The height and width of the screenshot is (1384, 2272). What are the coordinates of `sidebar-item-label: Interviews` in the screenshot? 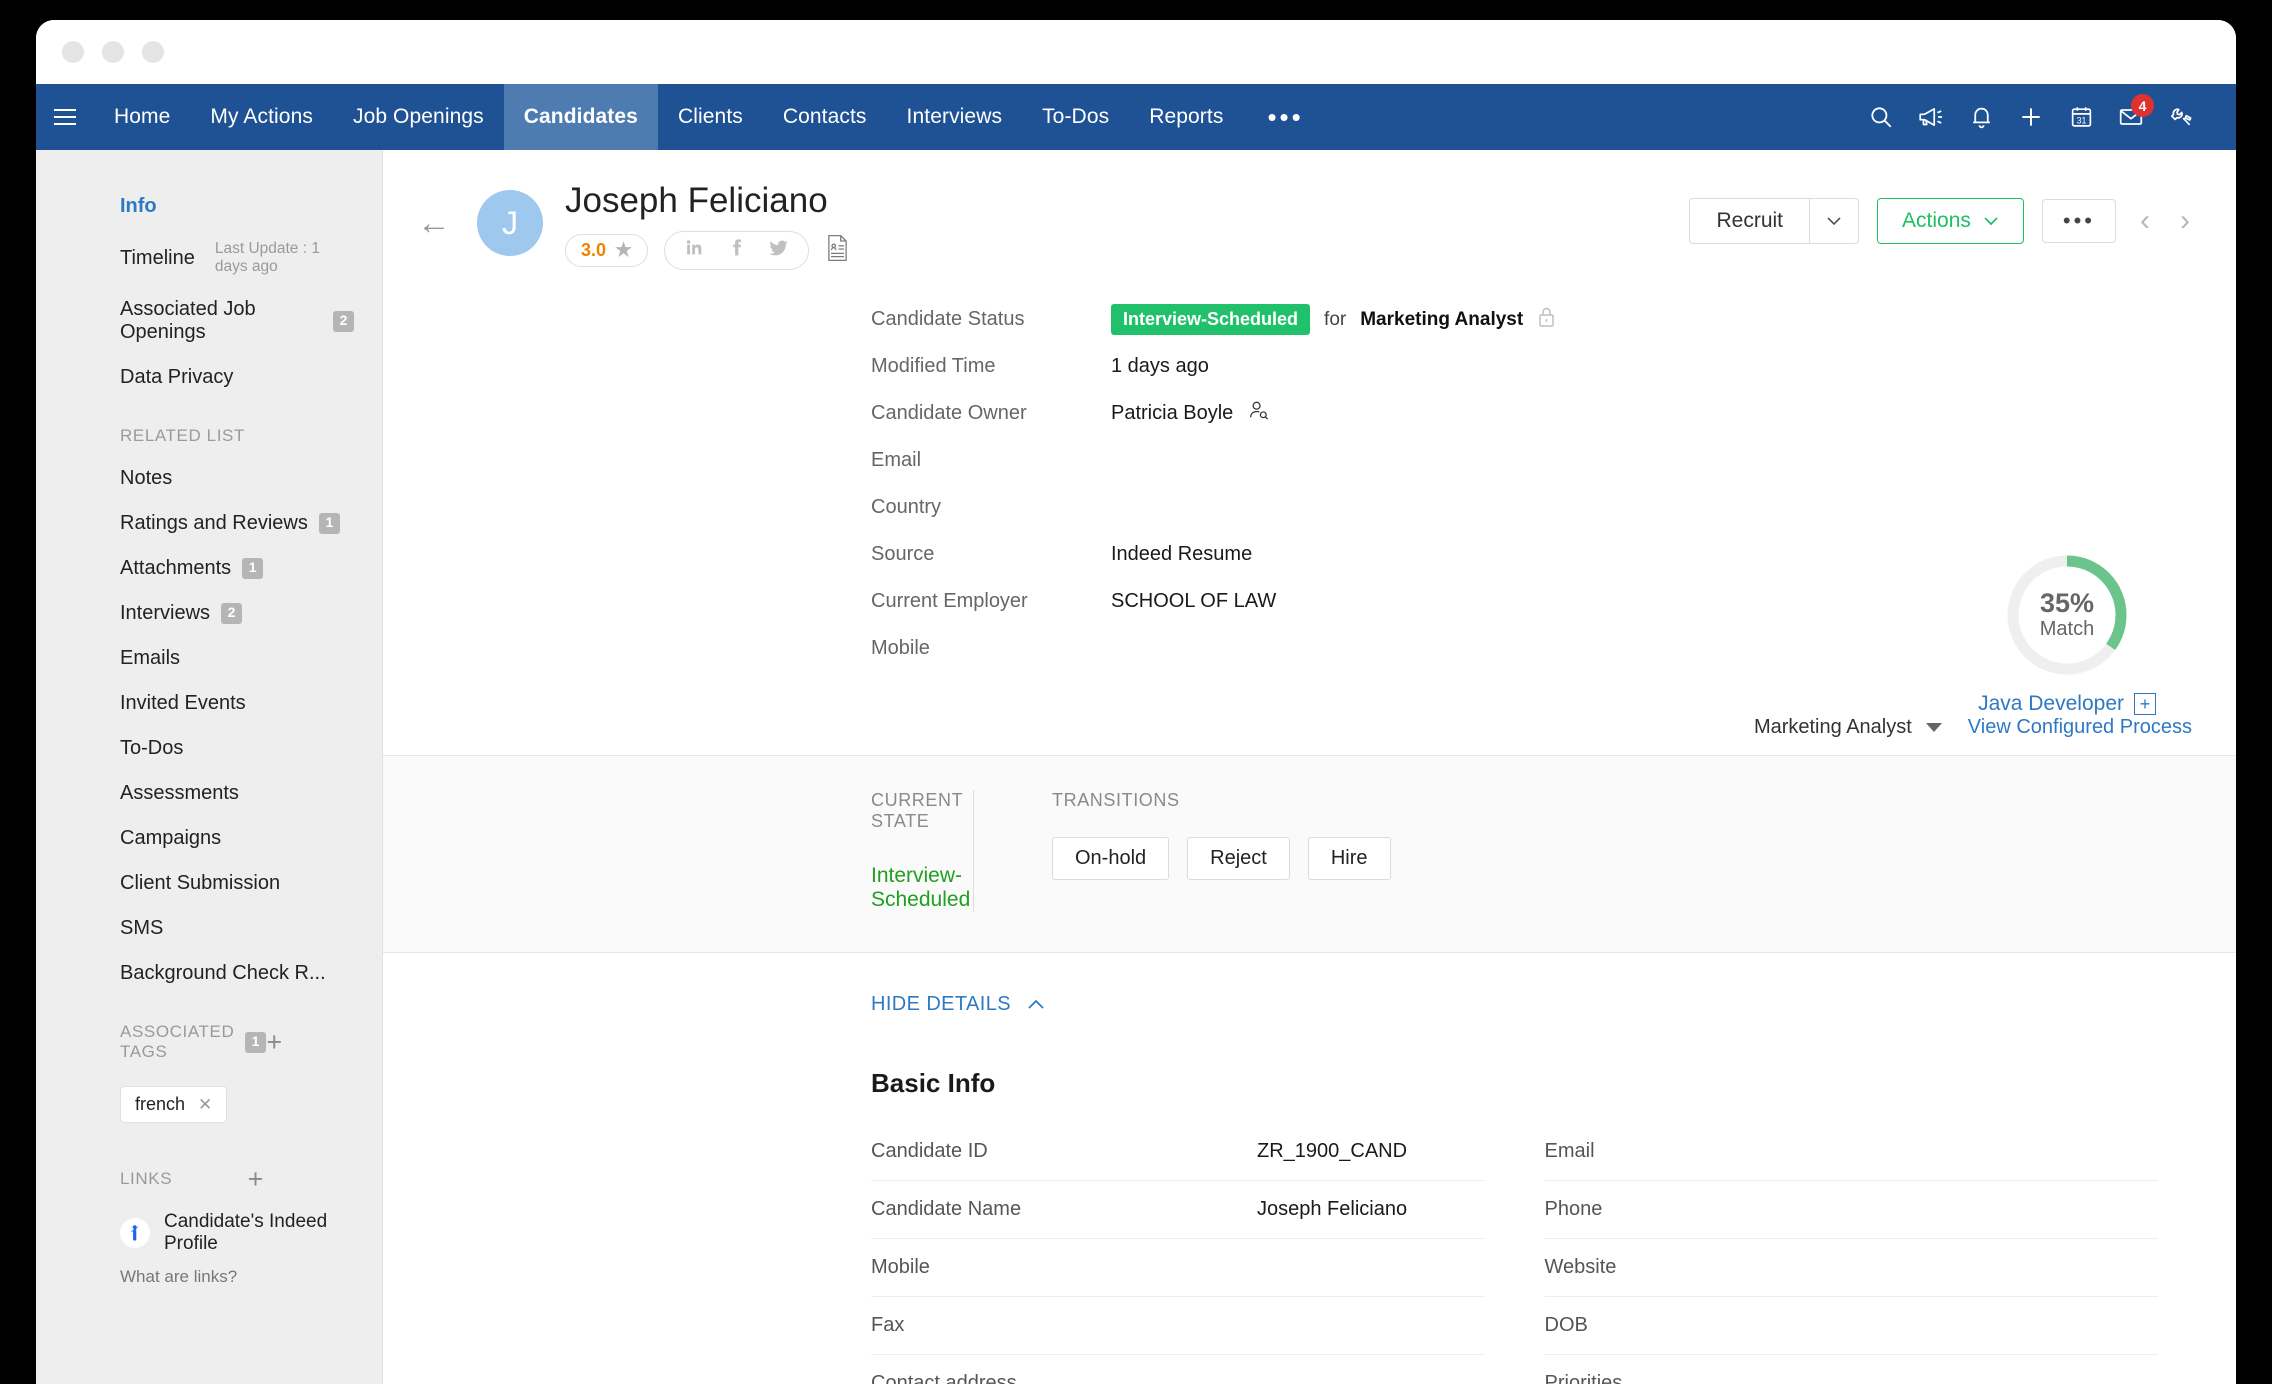 It's located at (165, 613).